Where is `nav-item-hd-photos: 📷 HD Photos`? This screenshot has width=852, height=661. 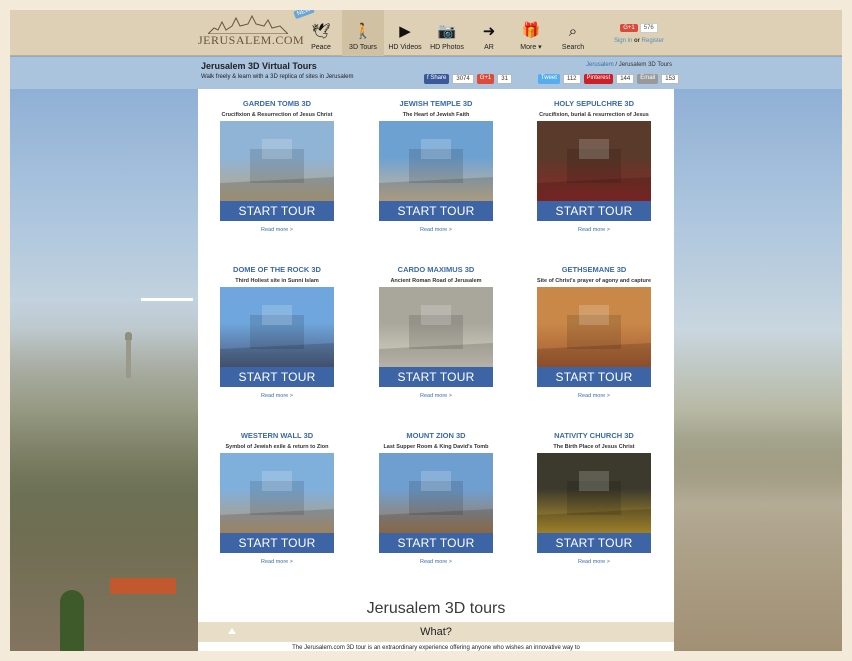 nav-item-hd-photos: 📷 HD Photos is located at coordinates (447, 33).